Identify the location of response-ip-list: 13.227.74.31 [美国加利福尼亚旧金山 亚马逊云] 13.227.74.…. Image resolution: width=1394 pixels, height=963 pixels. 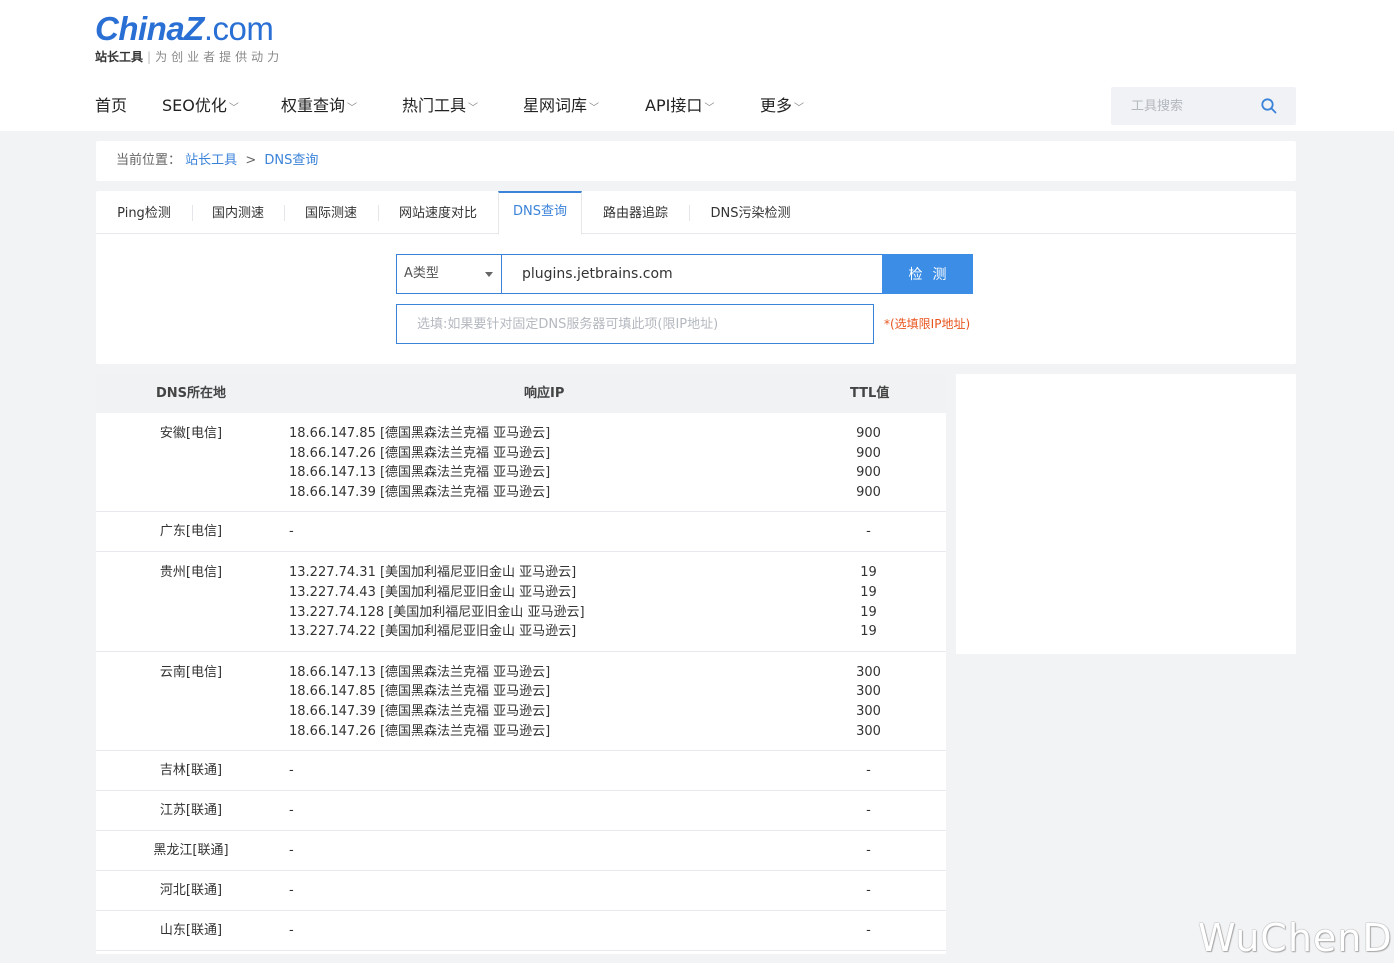
(437, 602).